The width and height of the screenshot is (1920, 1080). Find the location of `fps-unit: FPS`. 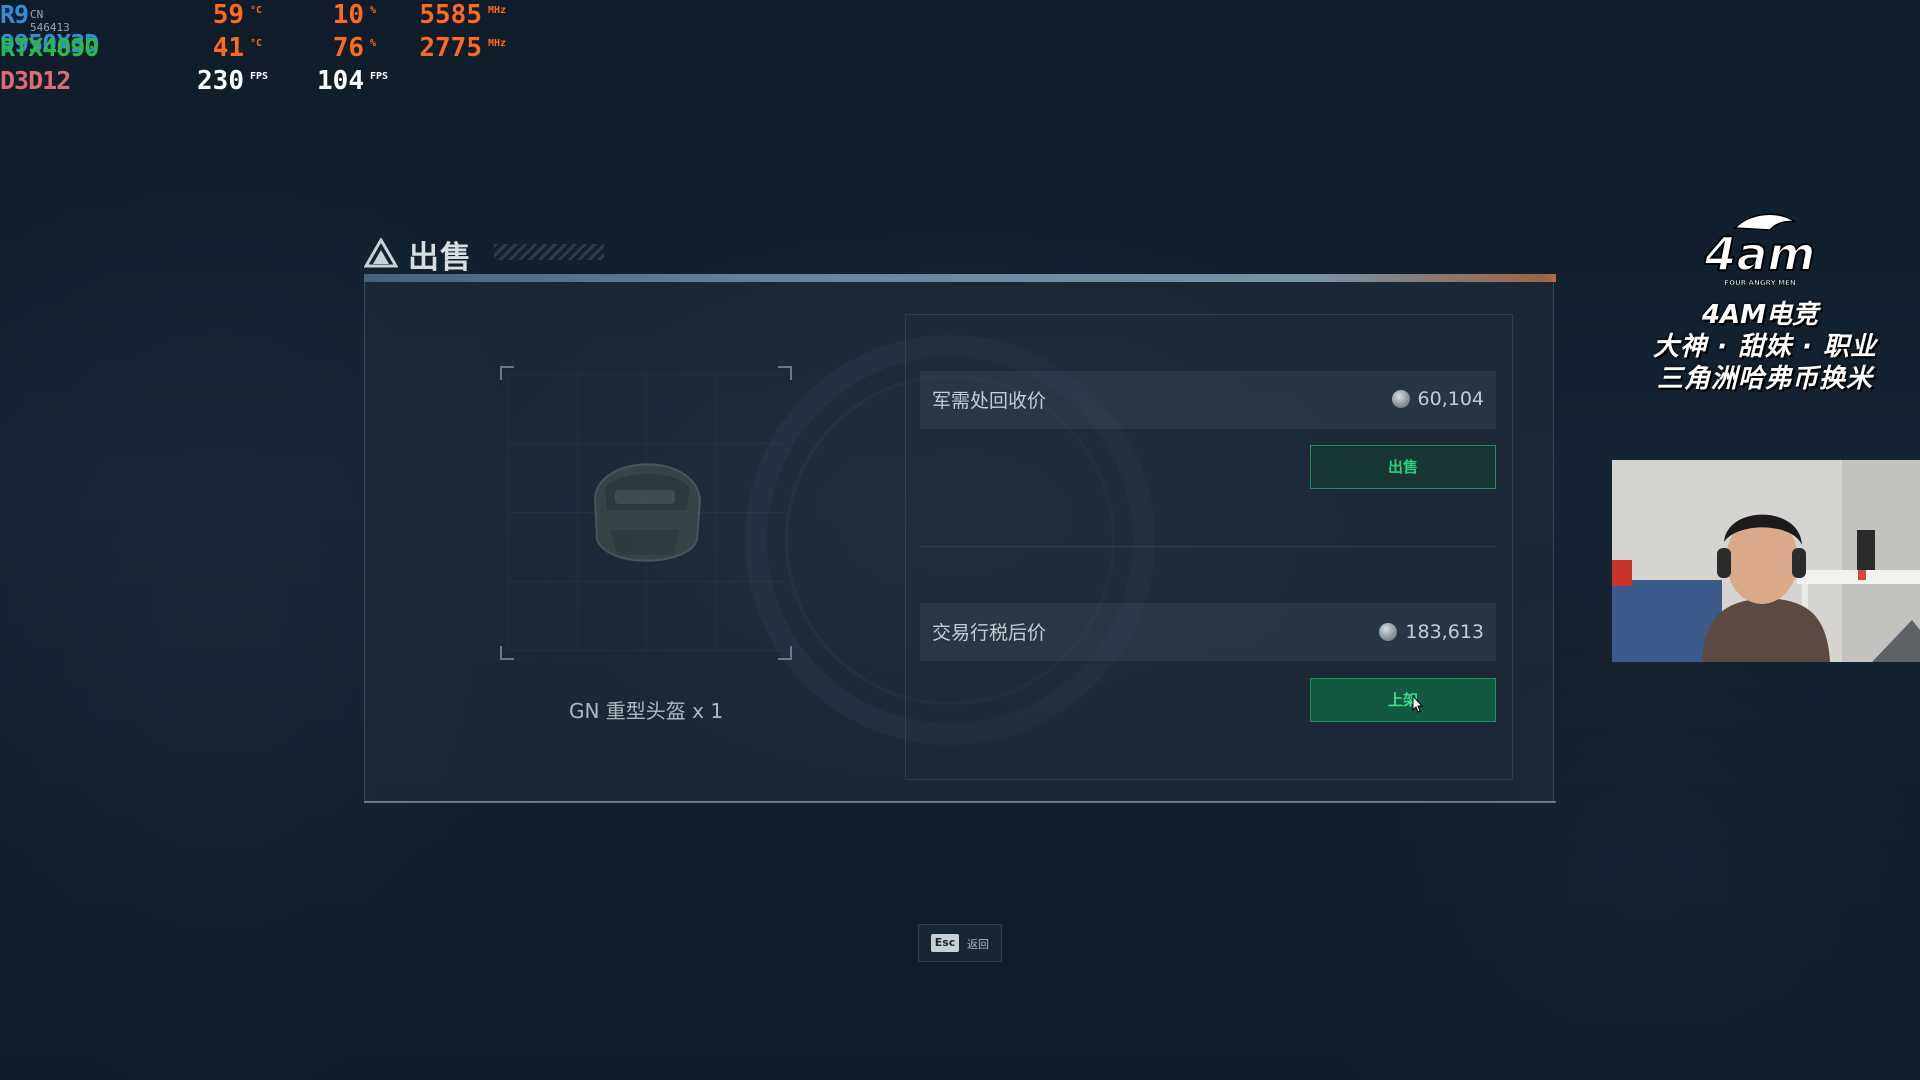

fps-unit: FPS is located at coordinates (259, 76).